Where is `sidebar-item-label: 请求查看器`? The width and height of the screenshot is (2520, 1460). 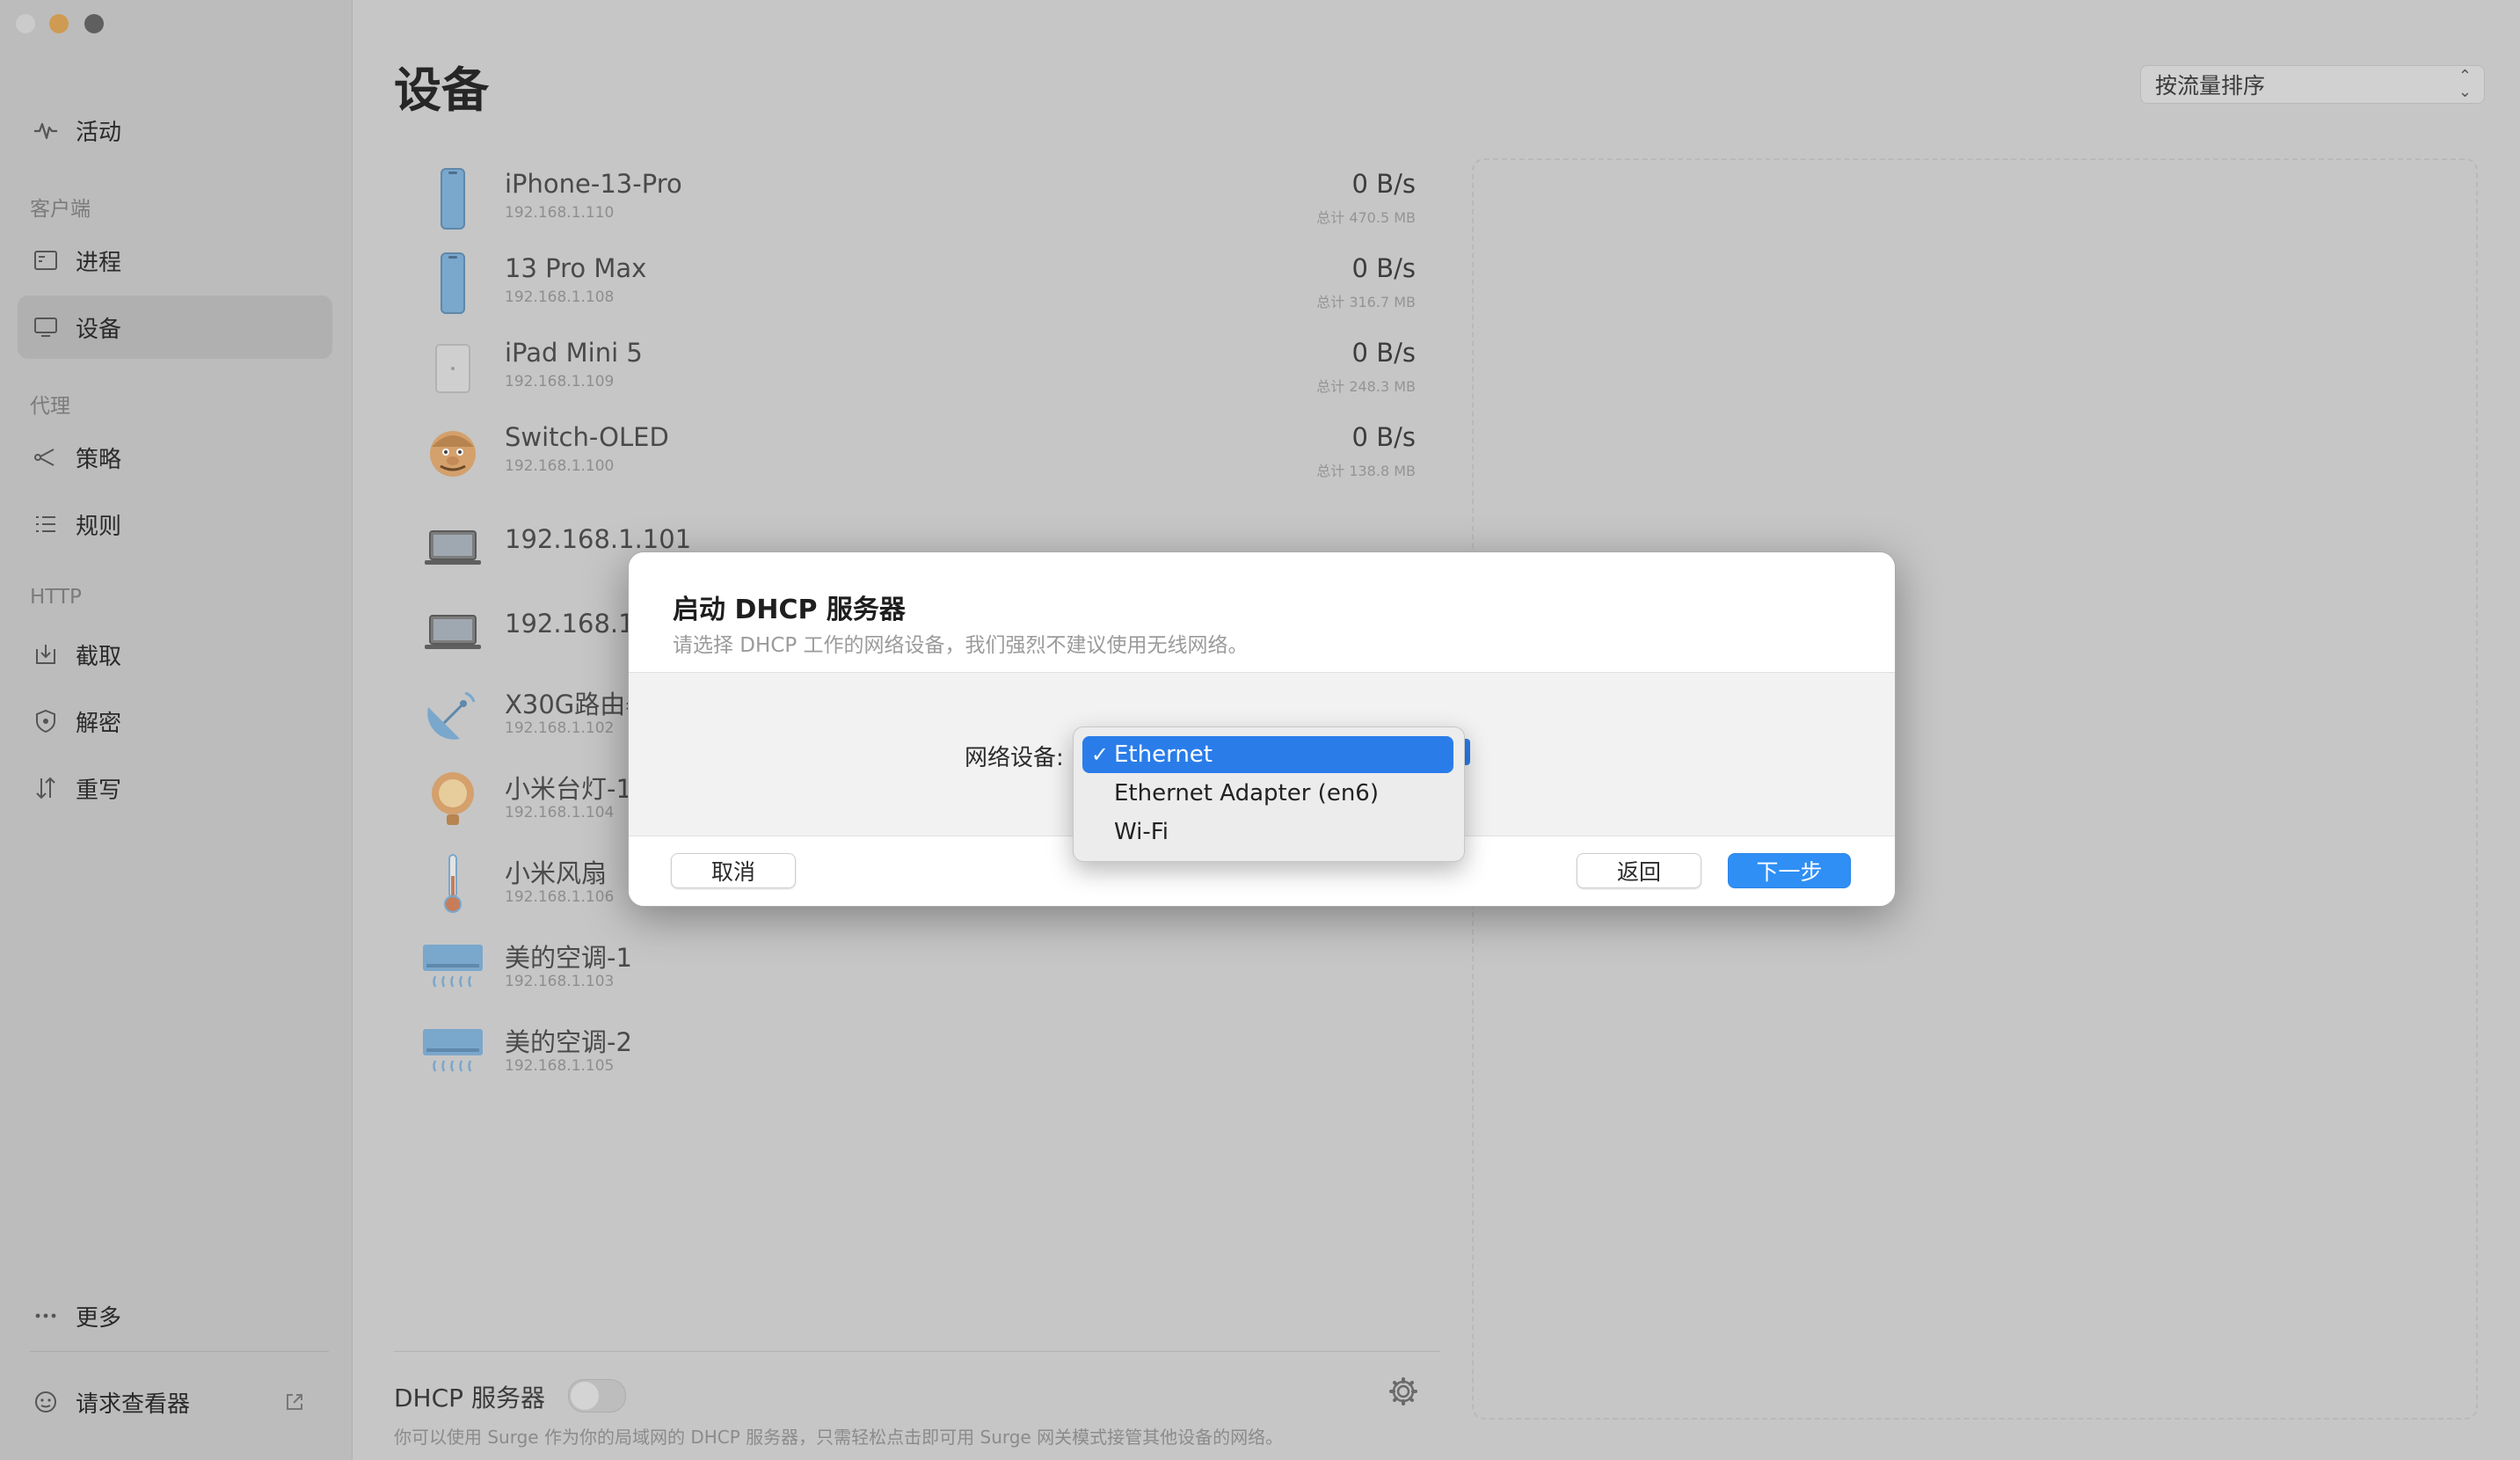 sidebar-item-label: 请求查看器 is located at coordinates (133, 1404).